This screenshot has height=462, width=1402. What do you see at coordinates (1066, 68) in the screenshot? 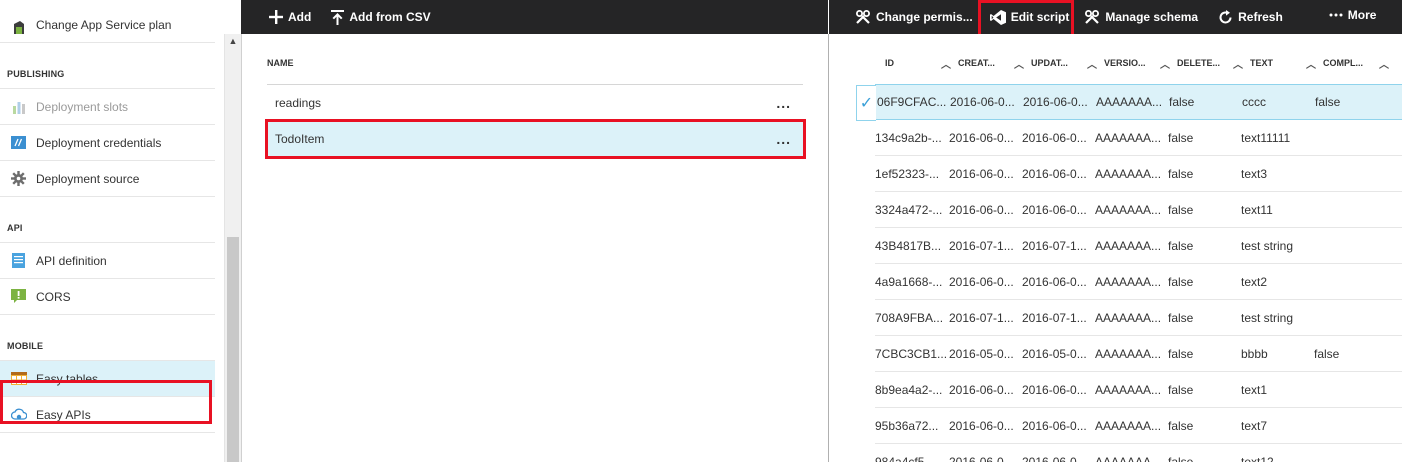
I see `column-header: UPDAT... ︿` at bounding box center [1066, 68].